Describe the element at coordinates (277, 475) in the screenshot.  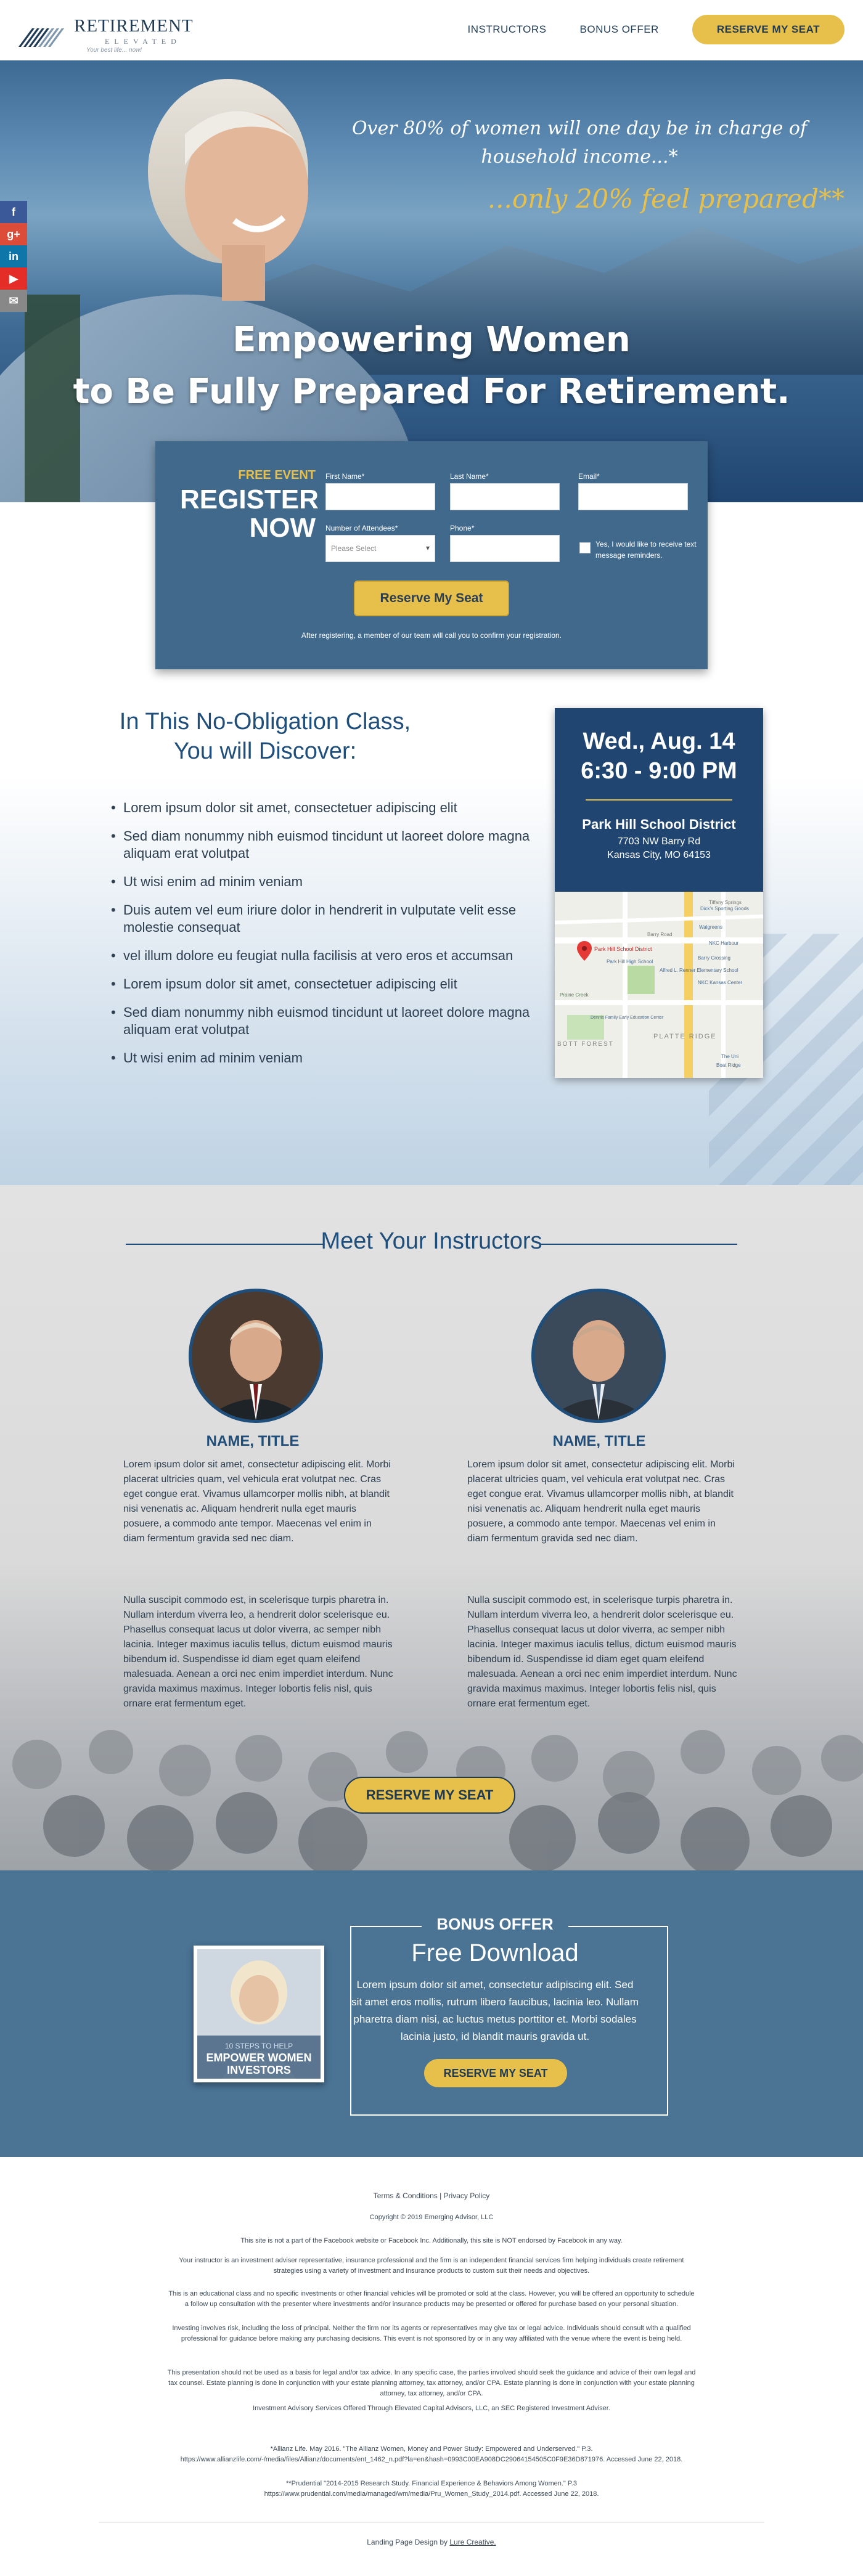
I see `free-event-label: FREE EVENT` at that location.